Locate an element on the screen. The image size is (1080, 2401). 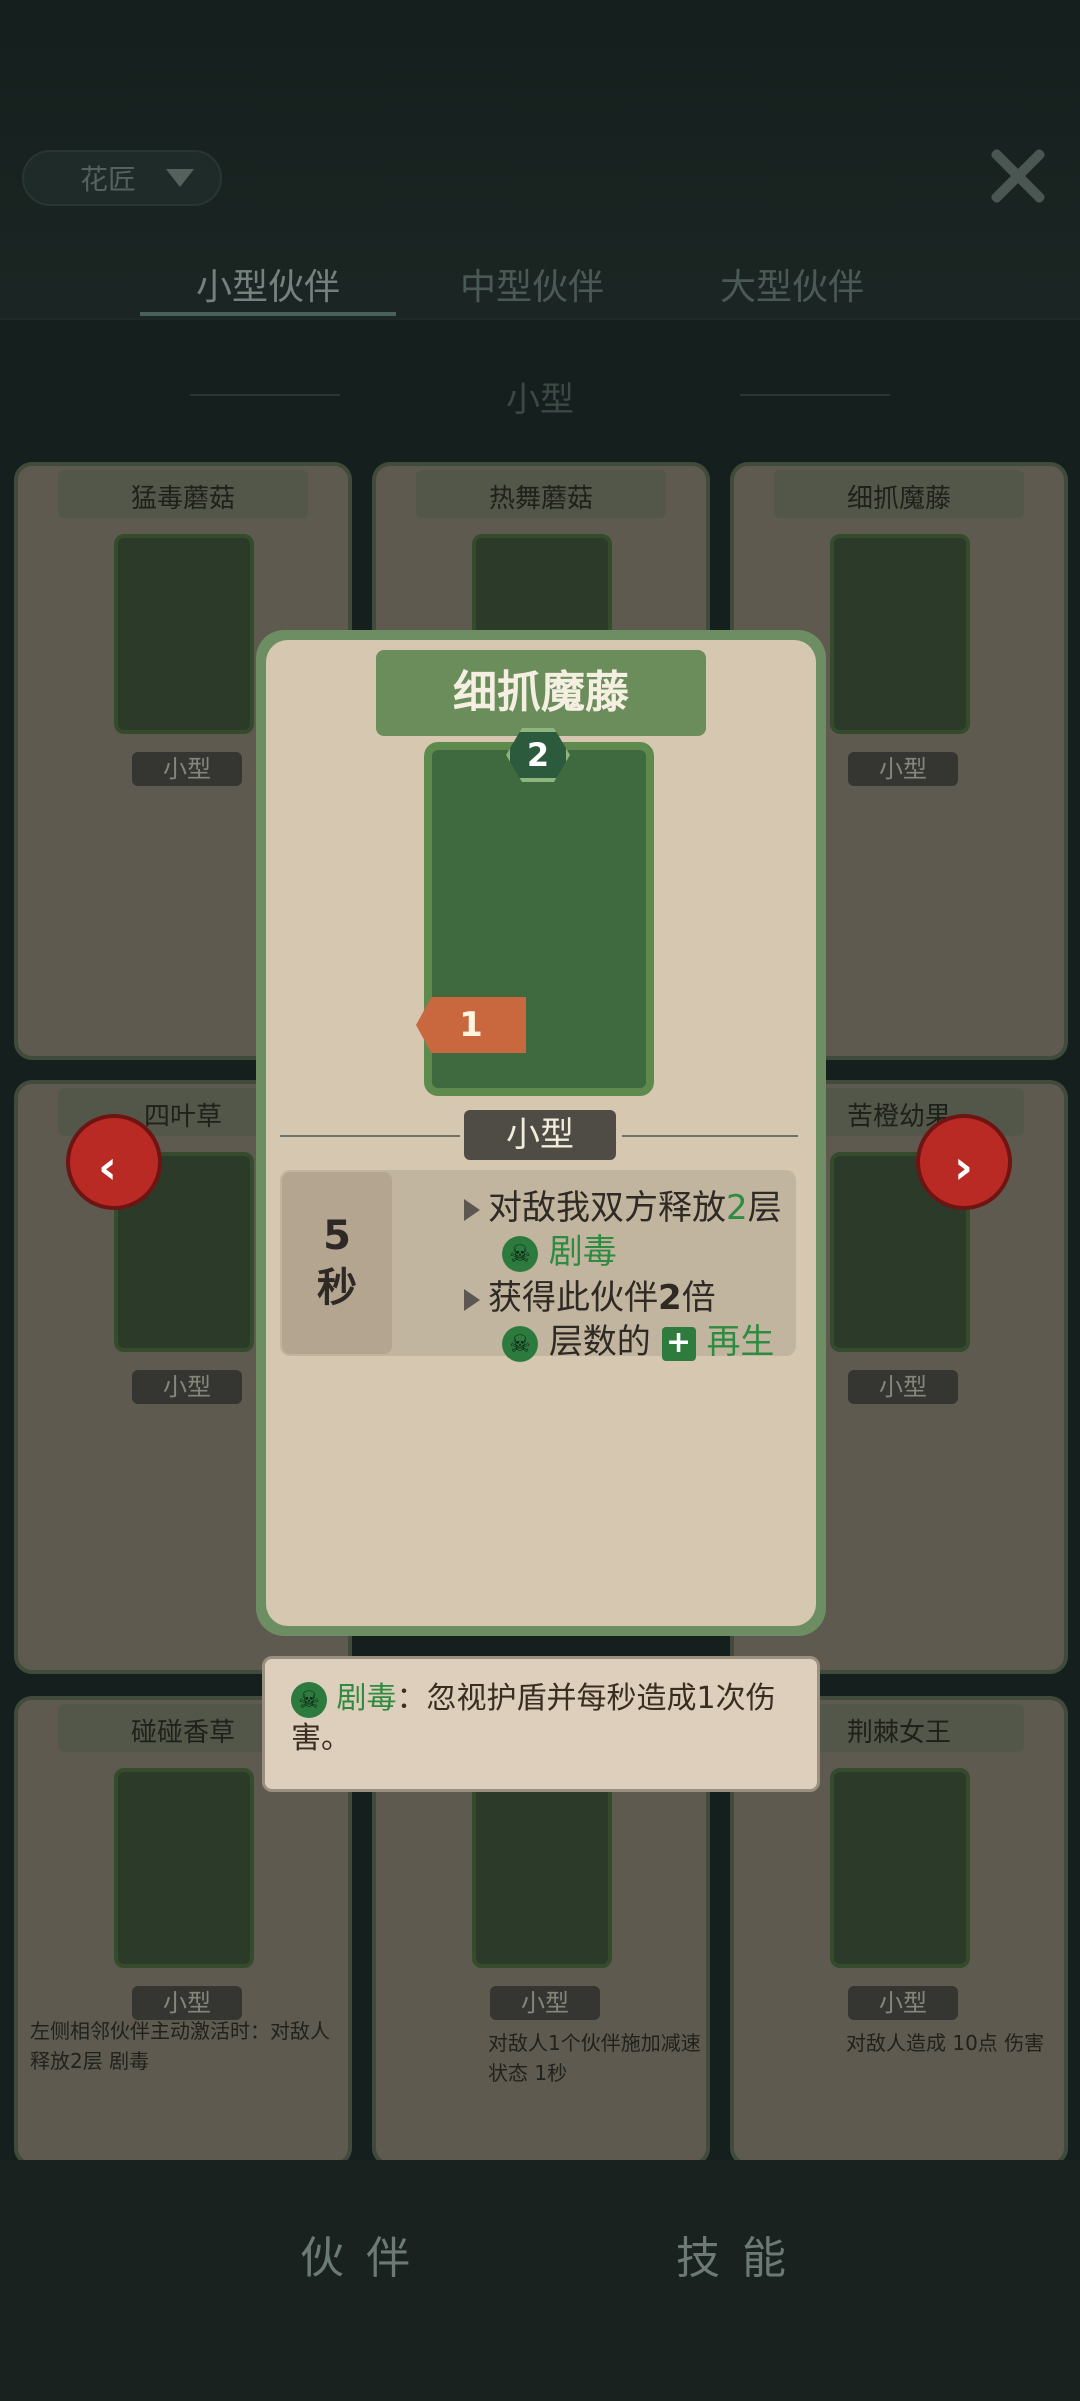
ability-line-4: ☠ 层数的 + 再生 is located at coordinates (638, 1342).